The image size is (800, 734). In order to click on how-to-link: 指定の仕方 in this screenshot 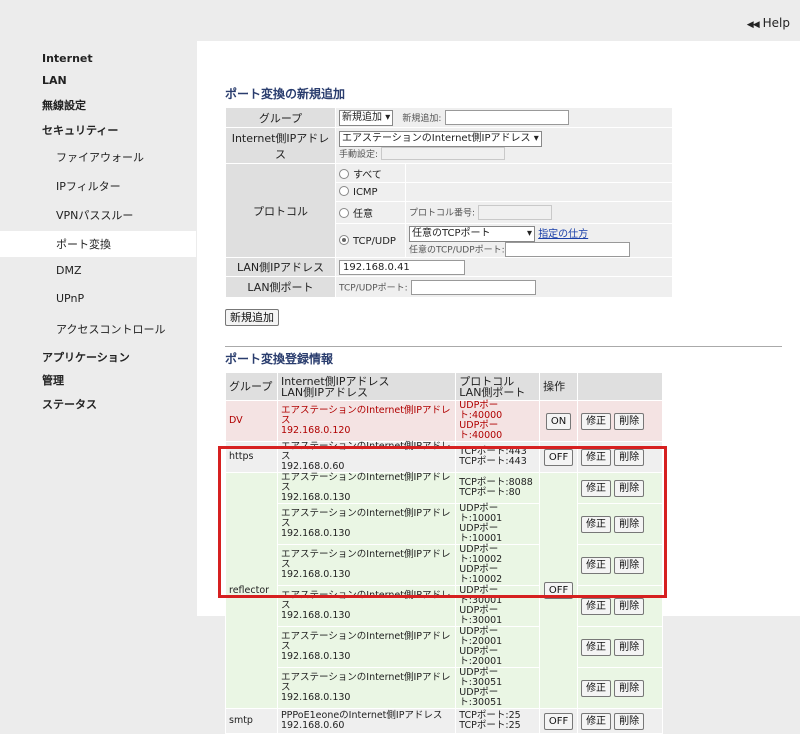, I will do `click(563, 234)`.